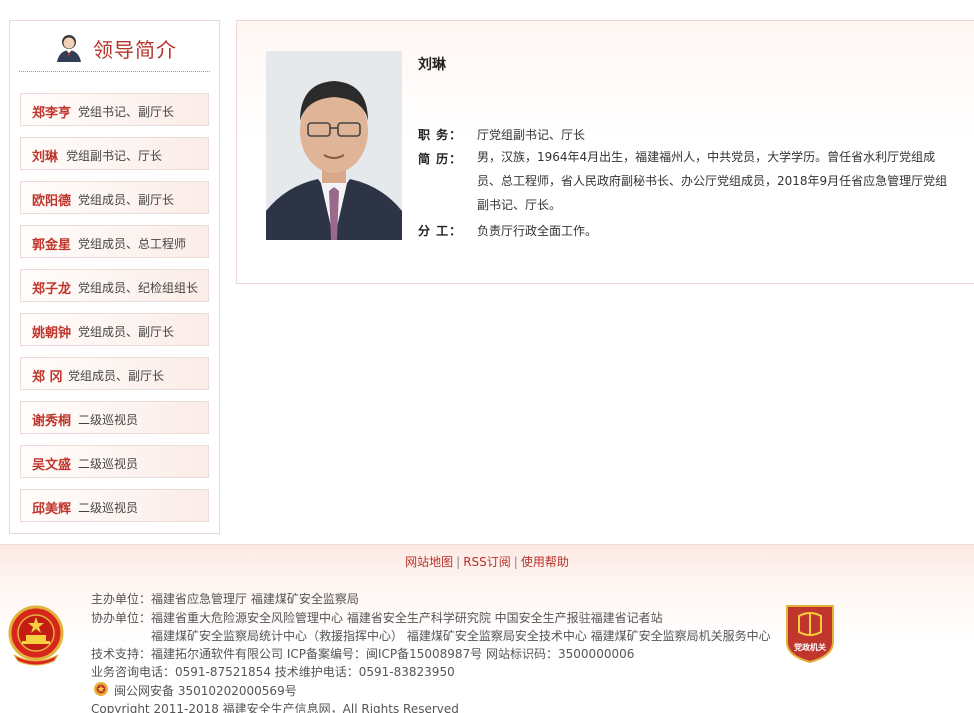 The image size is (974, 713). I want to click on sidebar-header: 领导简介, so click(114, 46).